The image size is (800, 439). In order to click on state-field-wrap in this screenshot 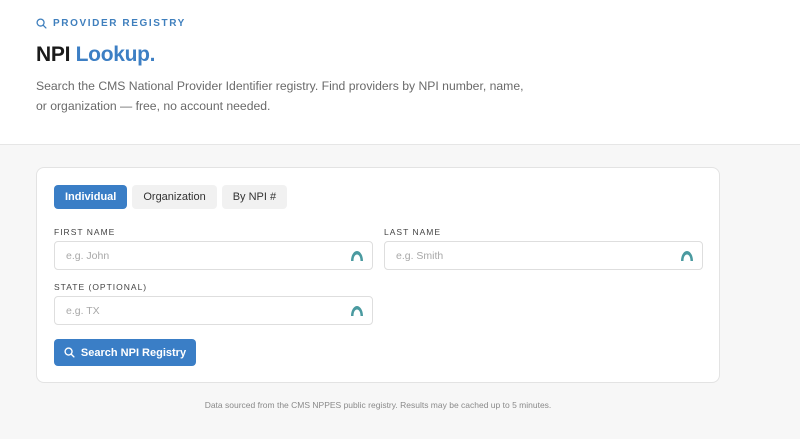, I will do `click(213, 310)`.